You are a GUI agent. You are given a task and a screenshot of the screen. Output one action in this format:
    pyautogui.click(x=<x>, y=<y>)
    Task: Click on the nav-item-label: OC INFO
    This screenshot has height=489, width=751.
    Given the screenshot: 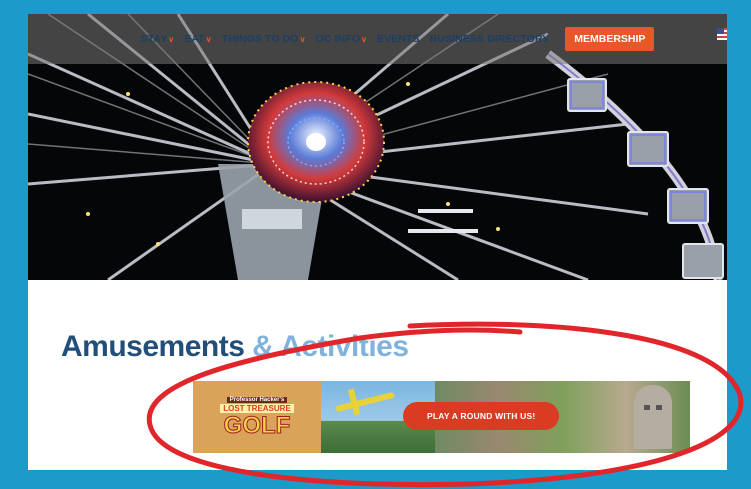 What is the action you would take?
    pyautogui.click(x=337, y=39)
    